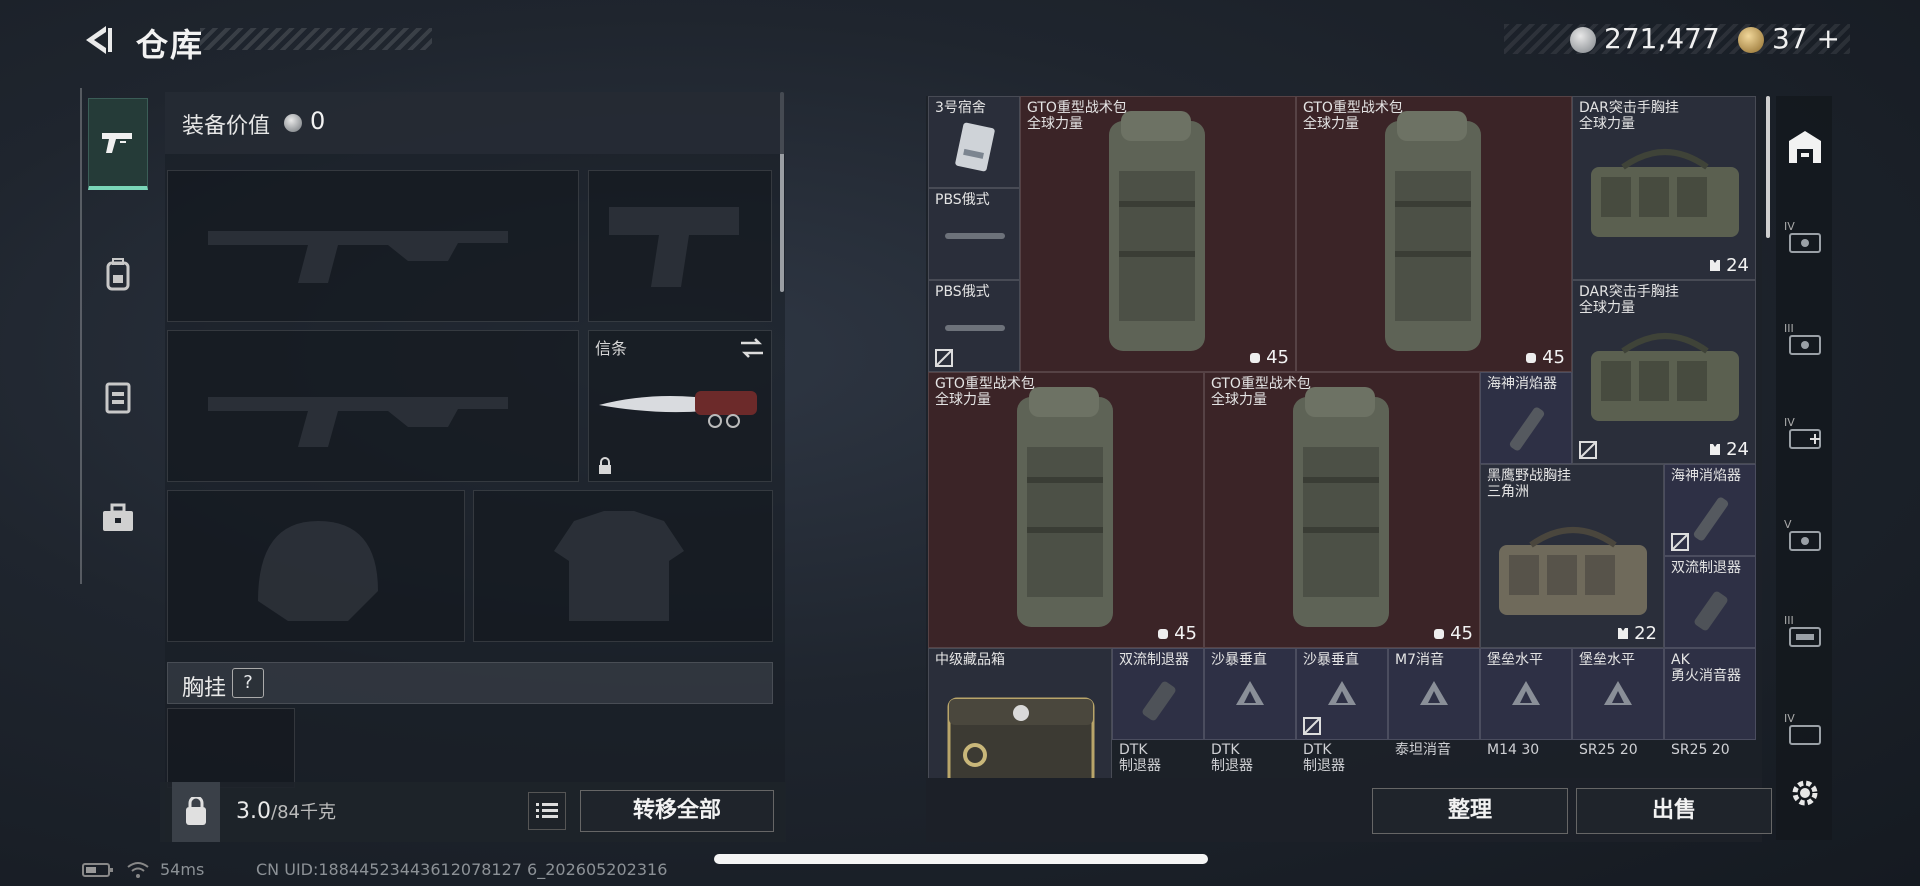  I want to click on item-haishen-1: 海神消焰器, so click(1526, 418).